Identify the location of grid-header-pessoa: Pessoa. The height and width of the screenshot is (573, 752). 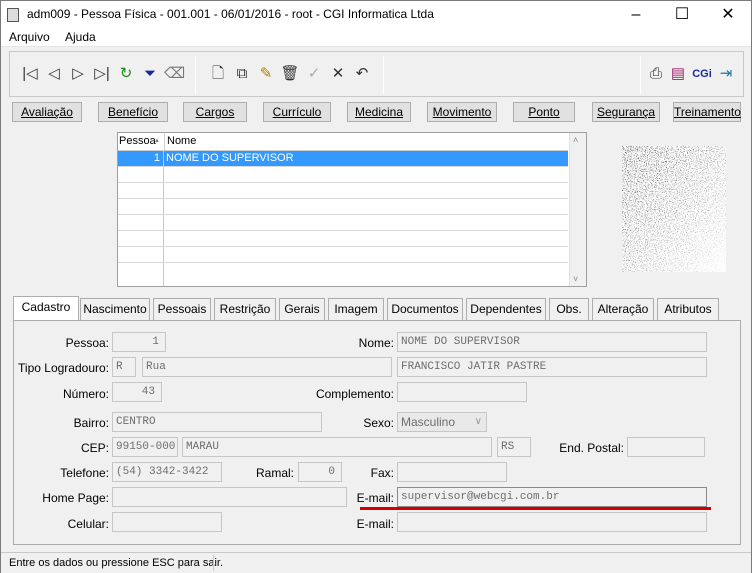
(137, 141).